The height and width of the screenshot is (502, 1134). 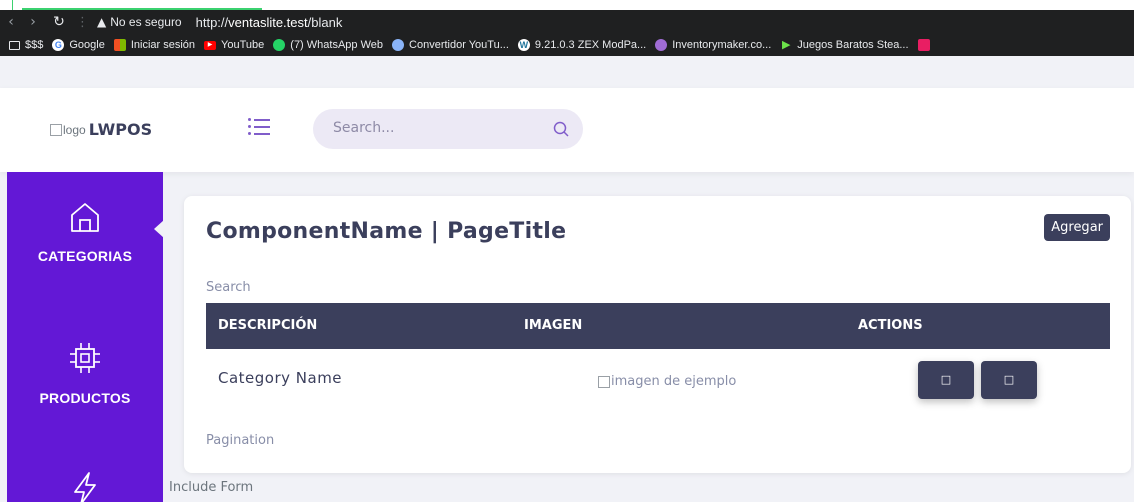 I want to click on bookmark-item: $$$, so click(x=26, y=45).